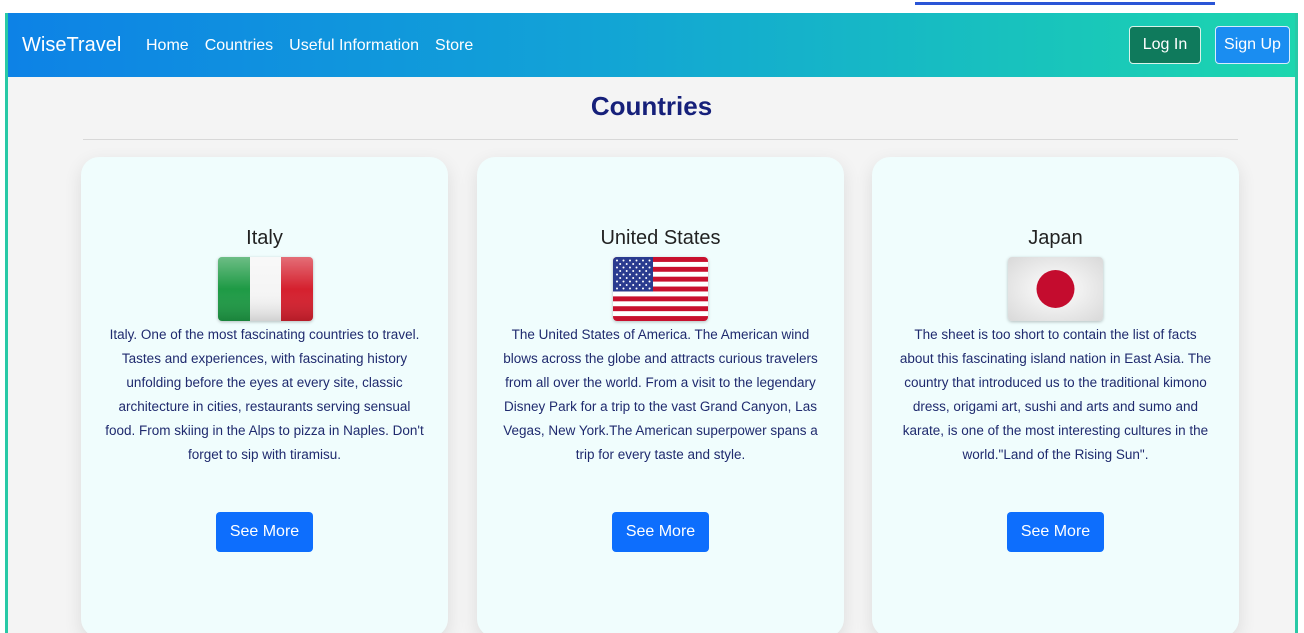 This screenshot has height=633, width=1304. What do you see at coordinates (265, 289) in the screenshot?
I see `italy-flag-icon` at bounding box center [265, 289].